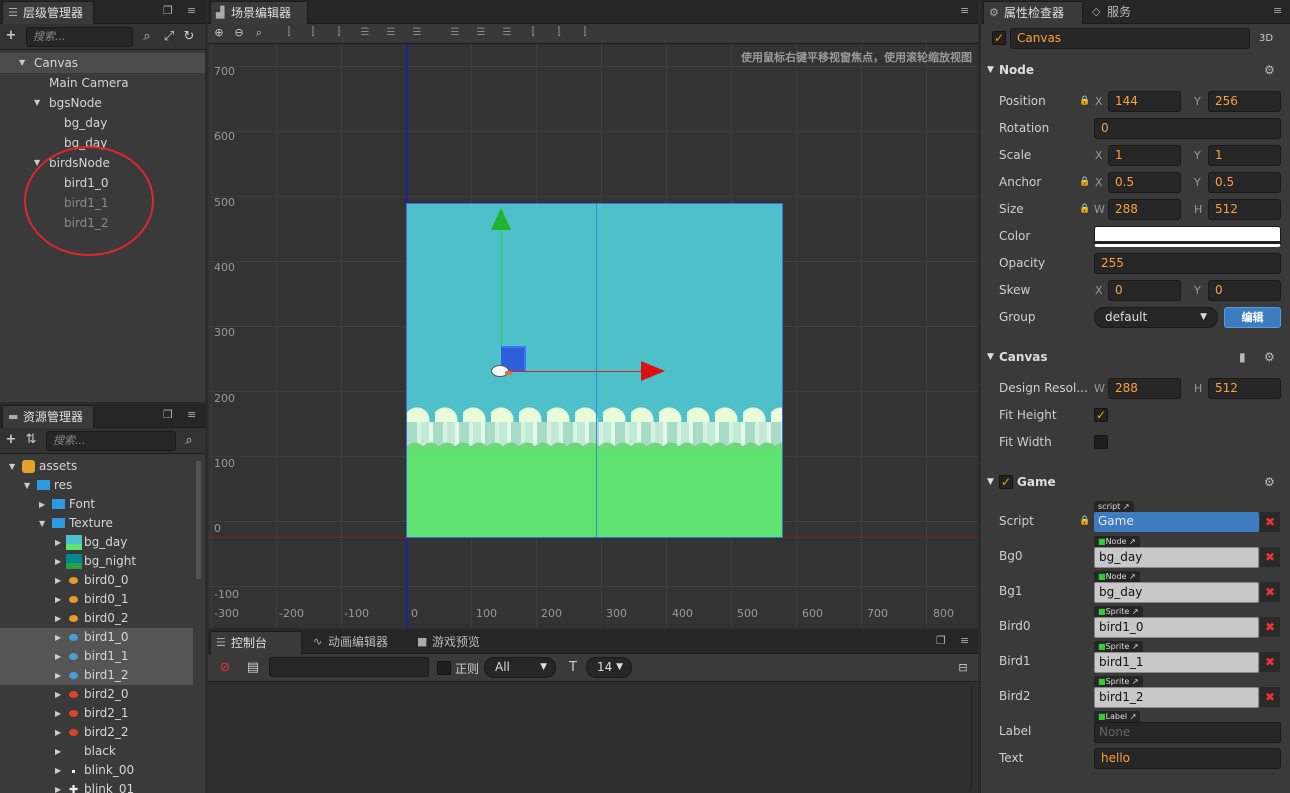  I want to click on rotation-input: 0, so click(1187, 128).